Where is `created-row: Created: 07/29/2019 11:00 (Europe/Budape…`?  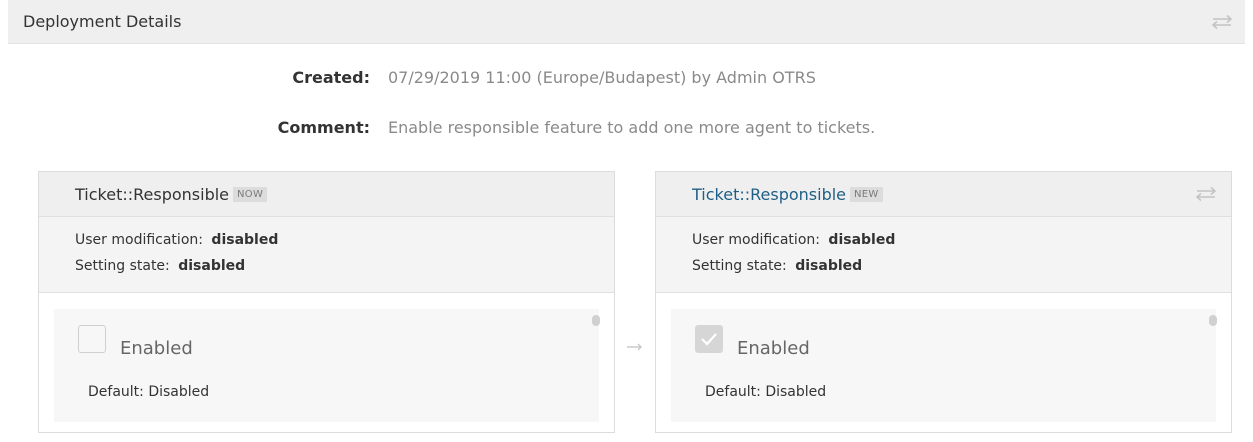 created-row: Created: 07/29/2019 11:00 (Europe/Budape… is located at coordinates (626, 79).